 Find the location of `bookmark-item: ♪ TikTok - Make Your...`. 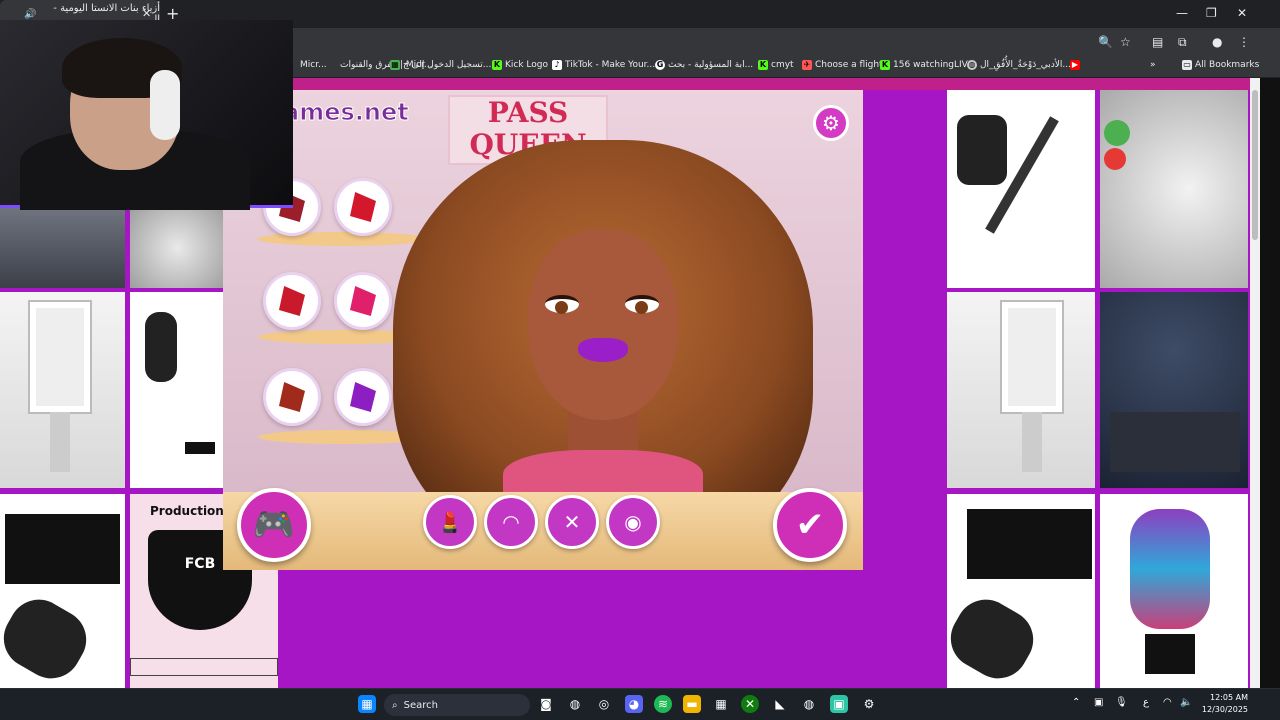

bookmark-item: ♪ TikTok - Make Your... is located at coordinates (603, 65).